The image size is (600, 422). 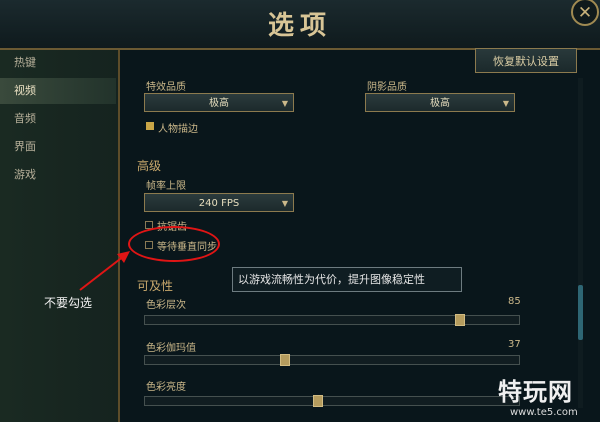 I want to click on annotation-circle, so click(x=174, y=244).